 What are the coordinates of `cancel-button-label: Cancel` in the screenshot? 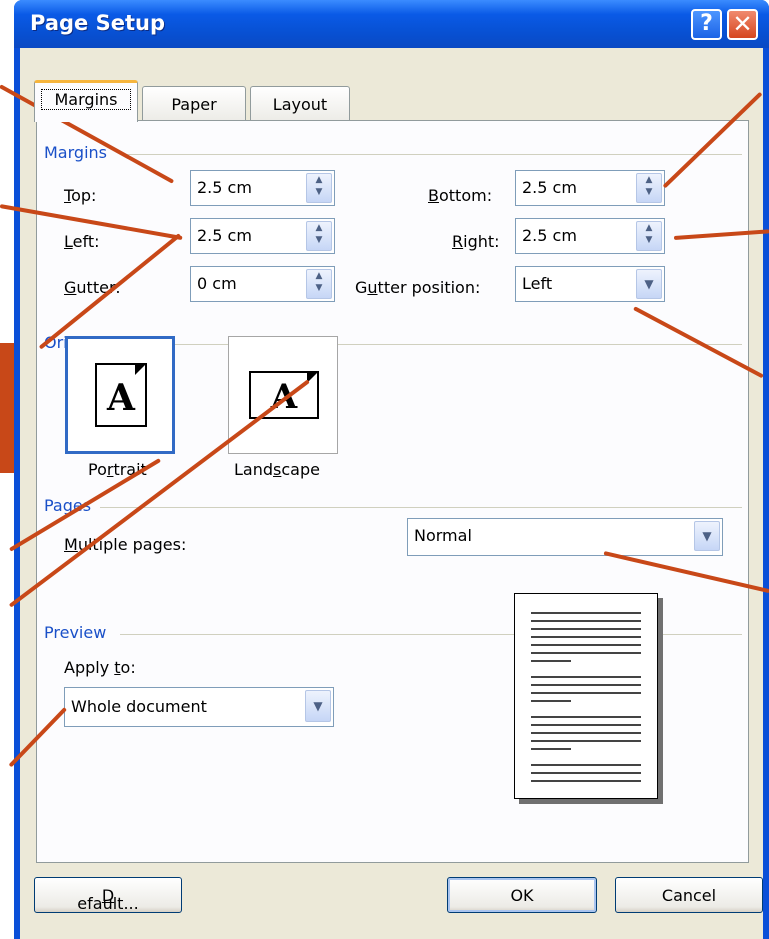 It's located at (689, 895).